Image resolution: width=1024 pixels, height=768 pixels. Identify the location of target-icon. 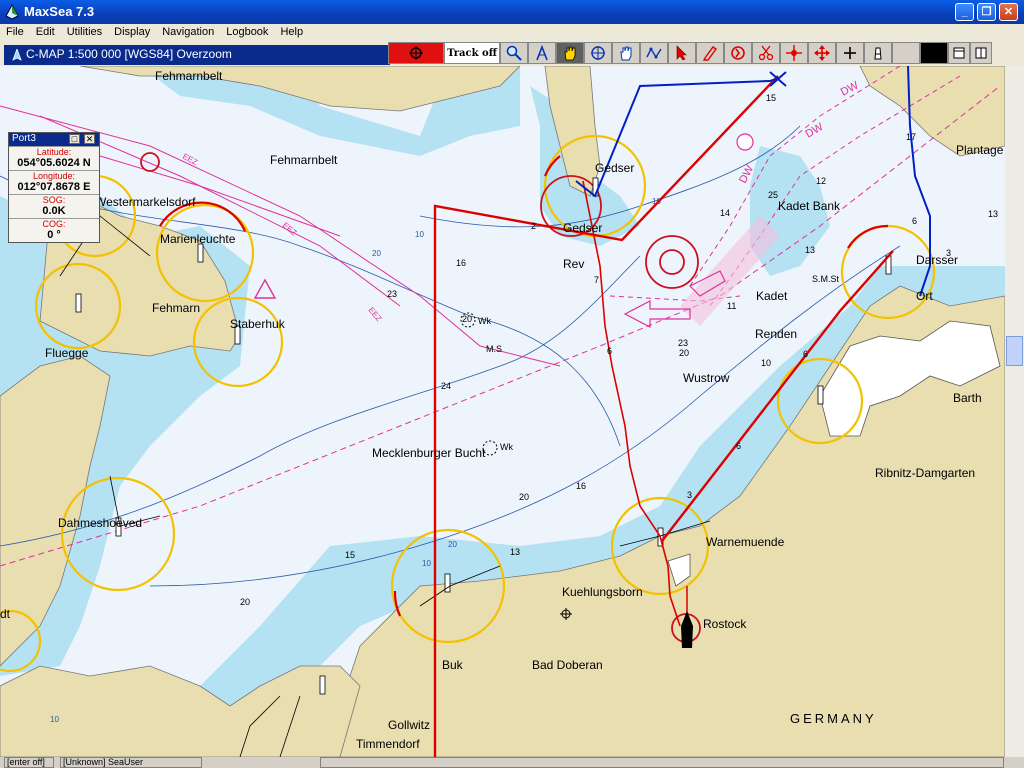
(794, 53).